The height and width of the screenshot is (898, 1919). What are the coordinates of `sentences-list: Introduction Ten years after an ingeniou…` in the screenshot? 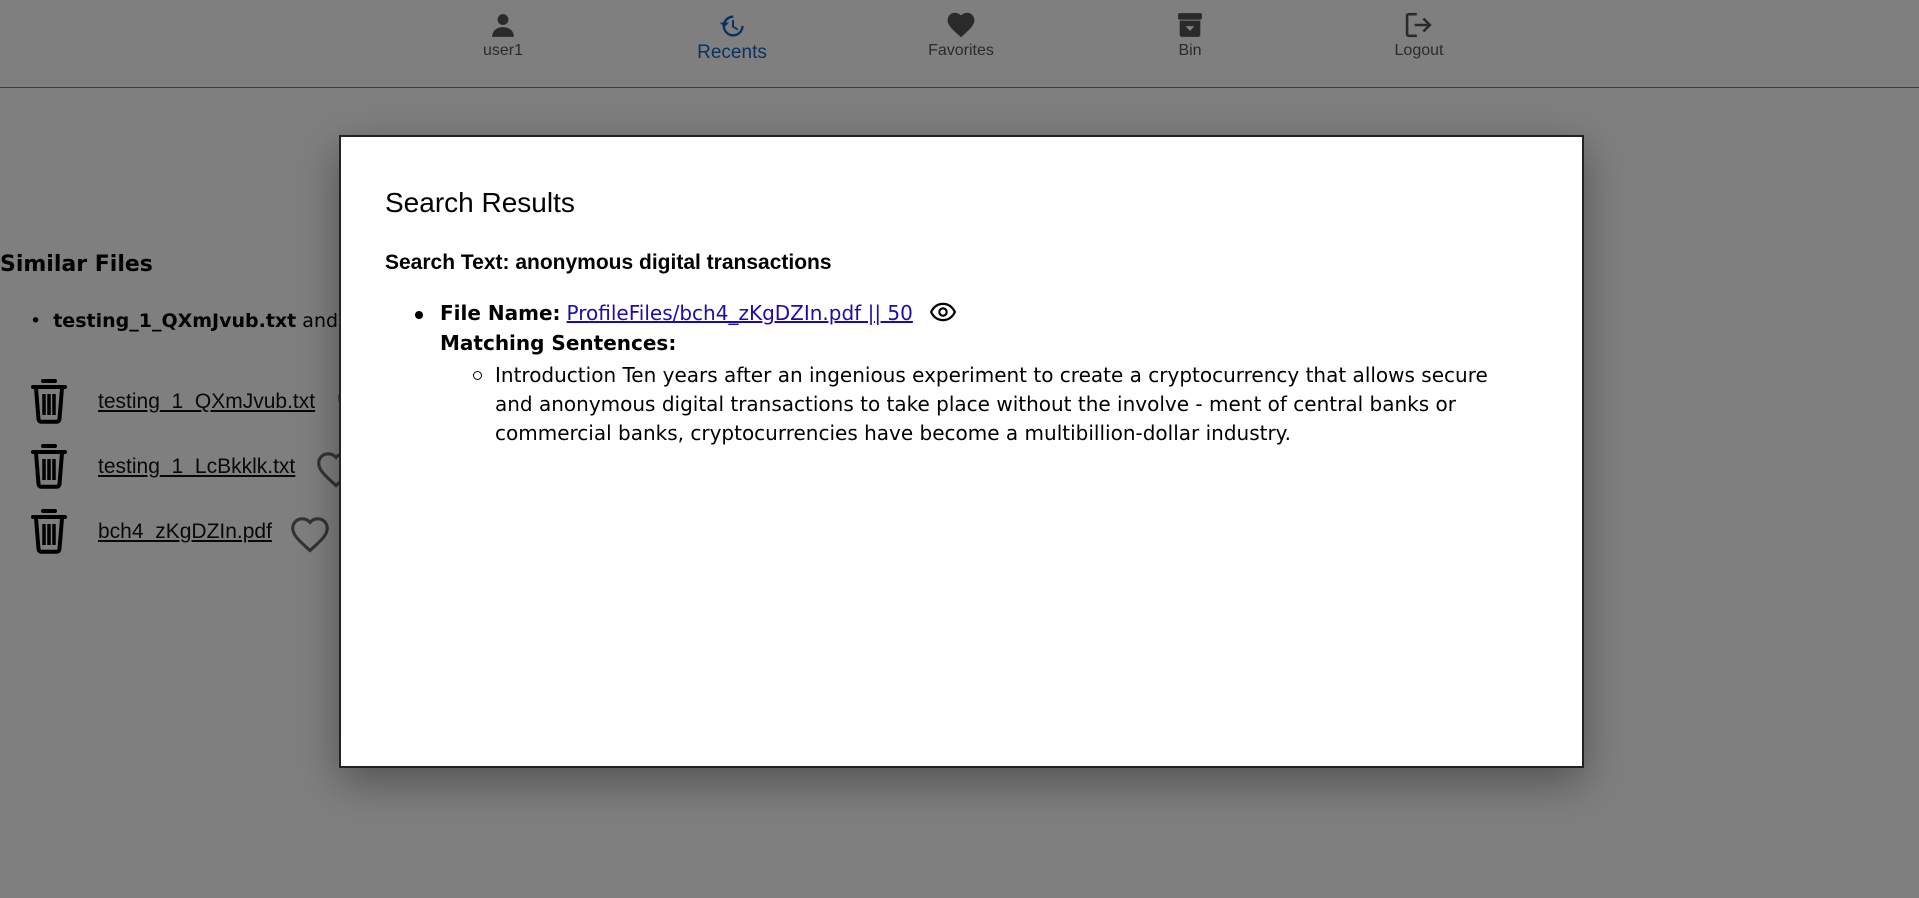 It's located at (982, 404).